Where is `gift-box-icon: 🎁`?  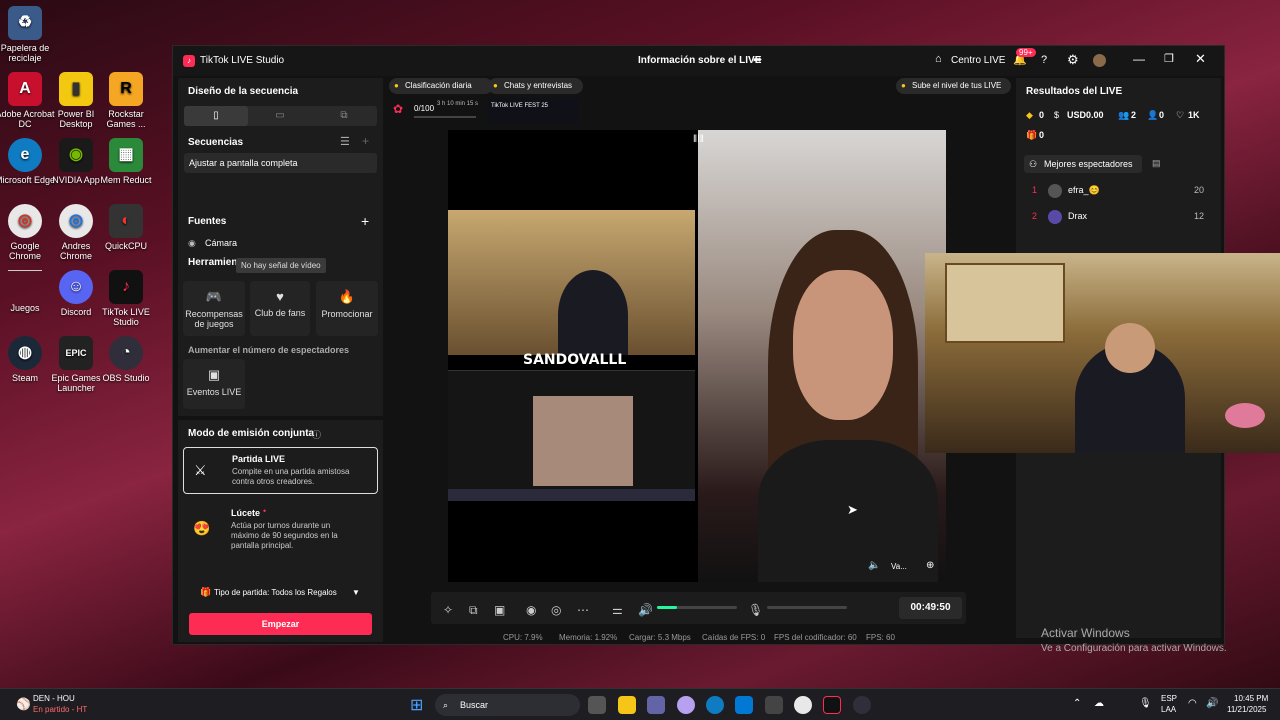
gift-box-icon: 🎁 is located at coordinates (1032, 135).